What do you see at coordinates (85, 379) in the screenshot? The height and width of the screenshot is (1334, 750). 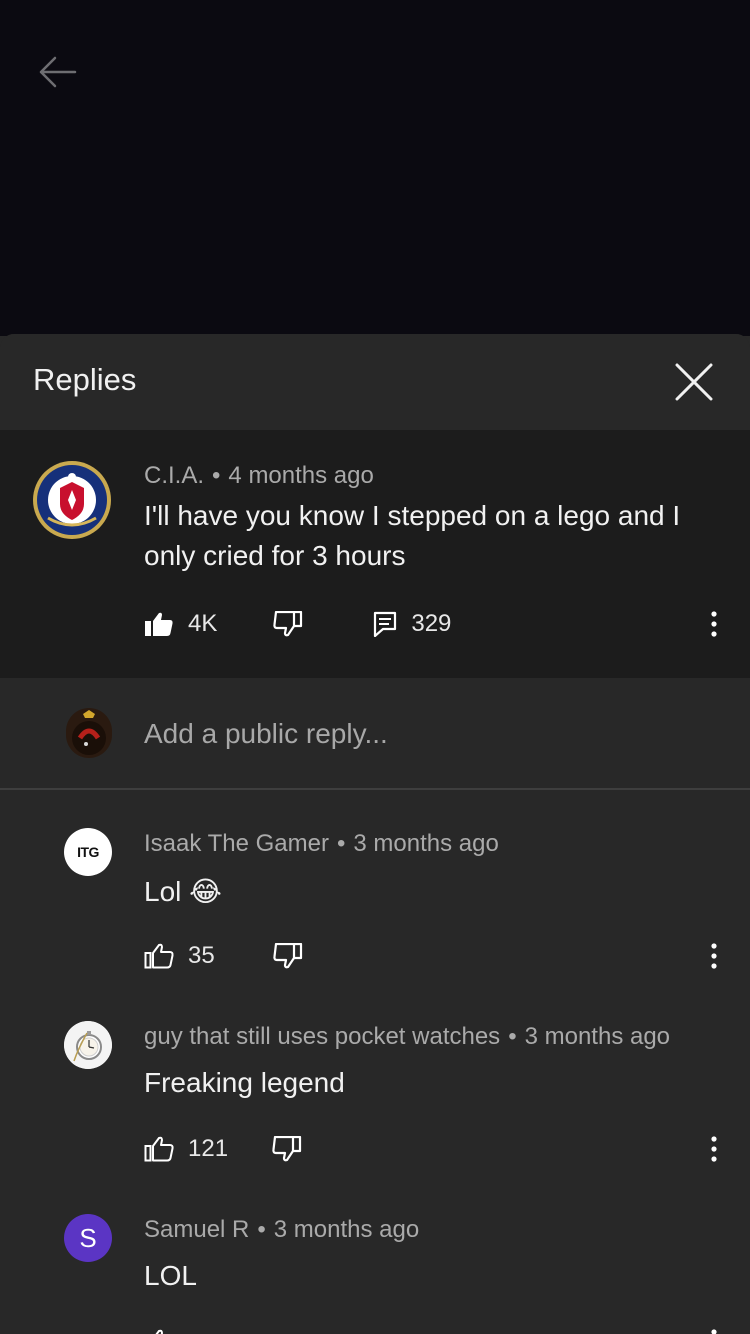 I see `panel-title: Replies` at bounding box center [85, 379].